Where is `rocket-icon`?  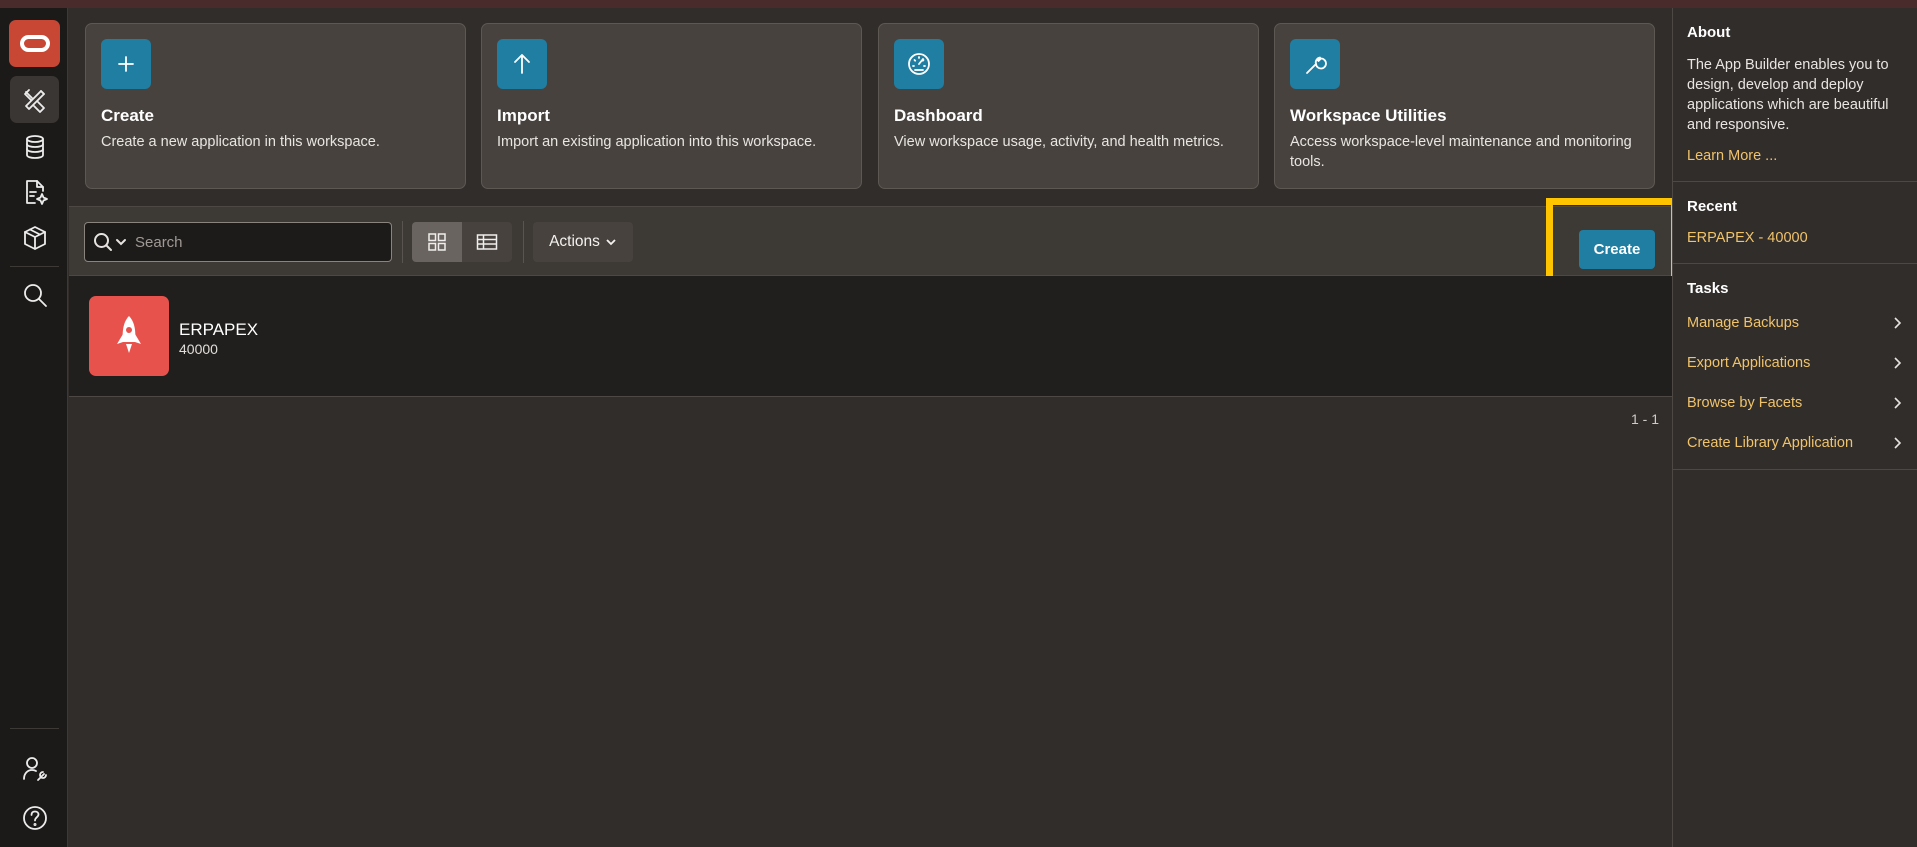
rocket-icon is located at coordinates (129, 334).